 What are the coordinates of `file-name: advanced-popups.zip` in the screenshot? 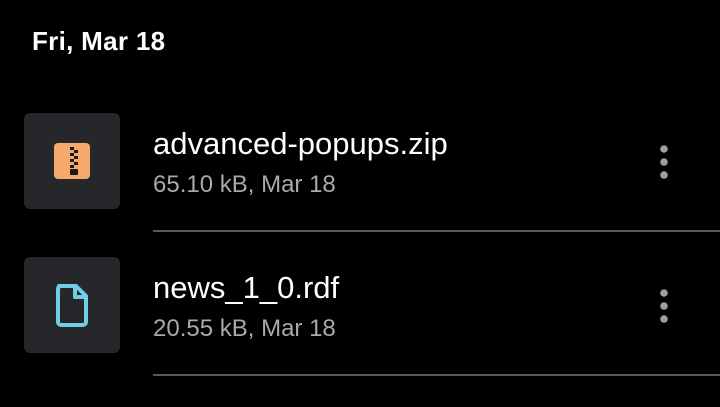 It's located at (300, 143).